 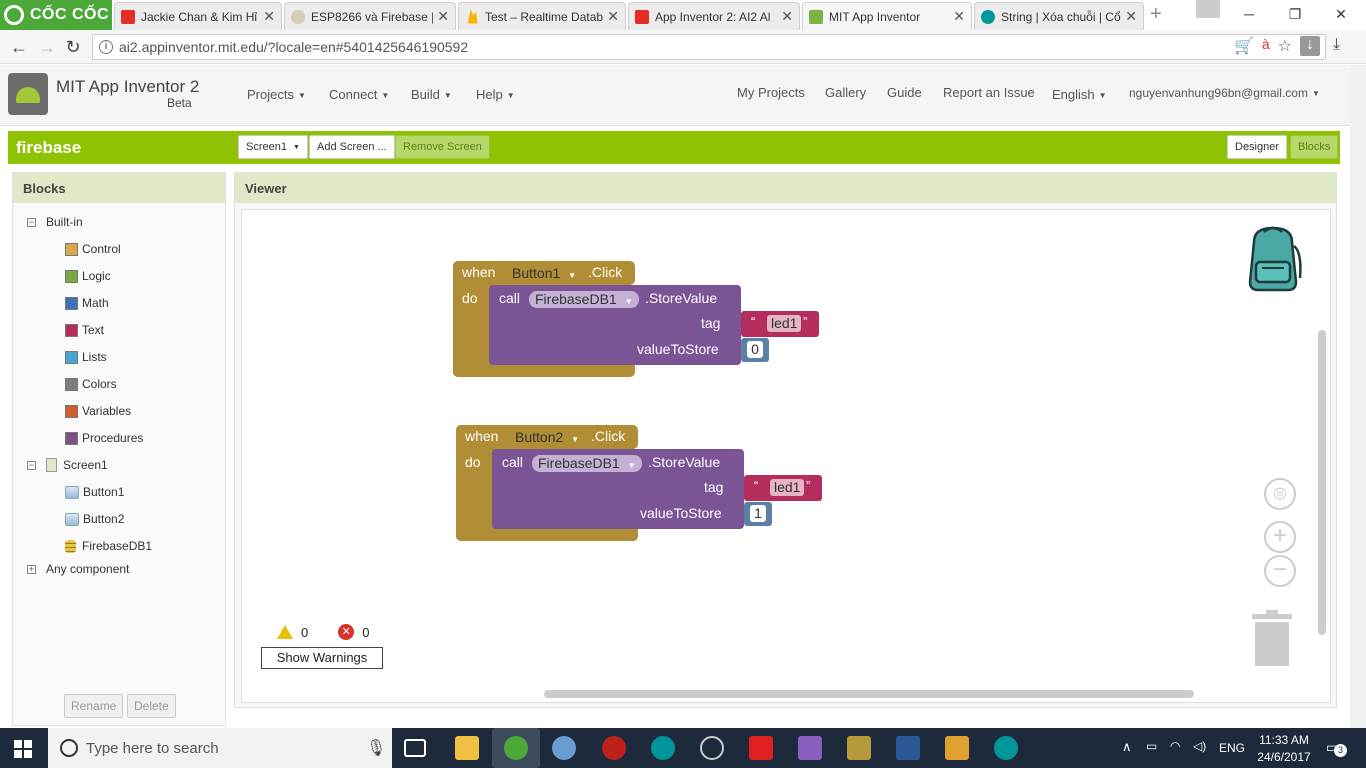 I want to click on drawer-lists: Lists, so click(x=86, y=357).